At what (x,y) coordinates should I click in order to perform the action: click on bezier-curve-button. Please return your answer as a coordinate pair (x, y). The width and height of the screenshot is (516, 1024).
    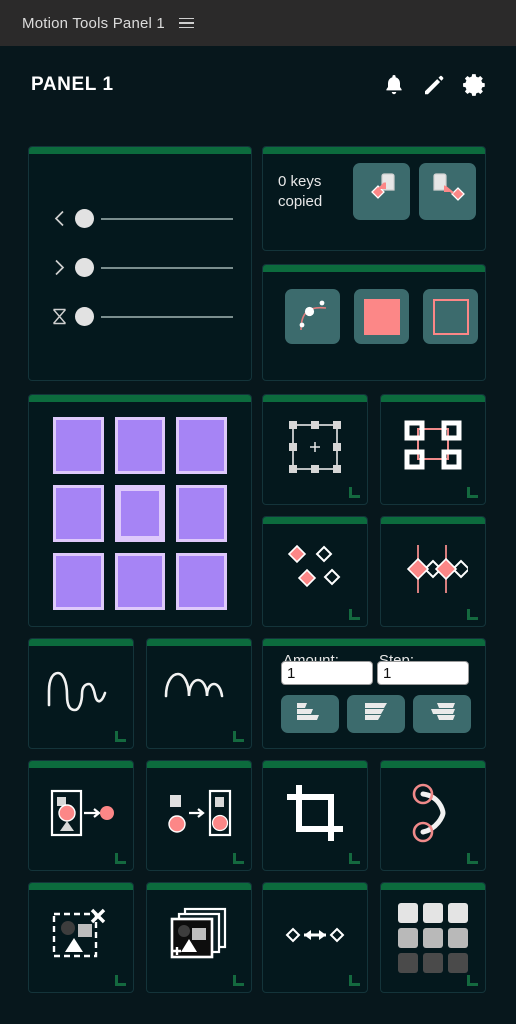
    Looking at the image, I should click on (312, 316).